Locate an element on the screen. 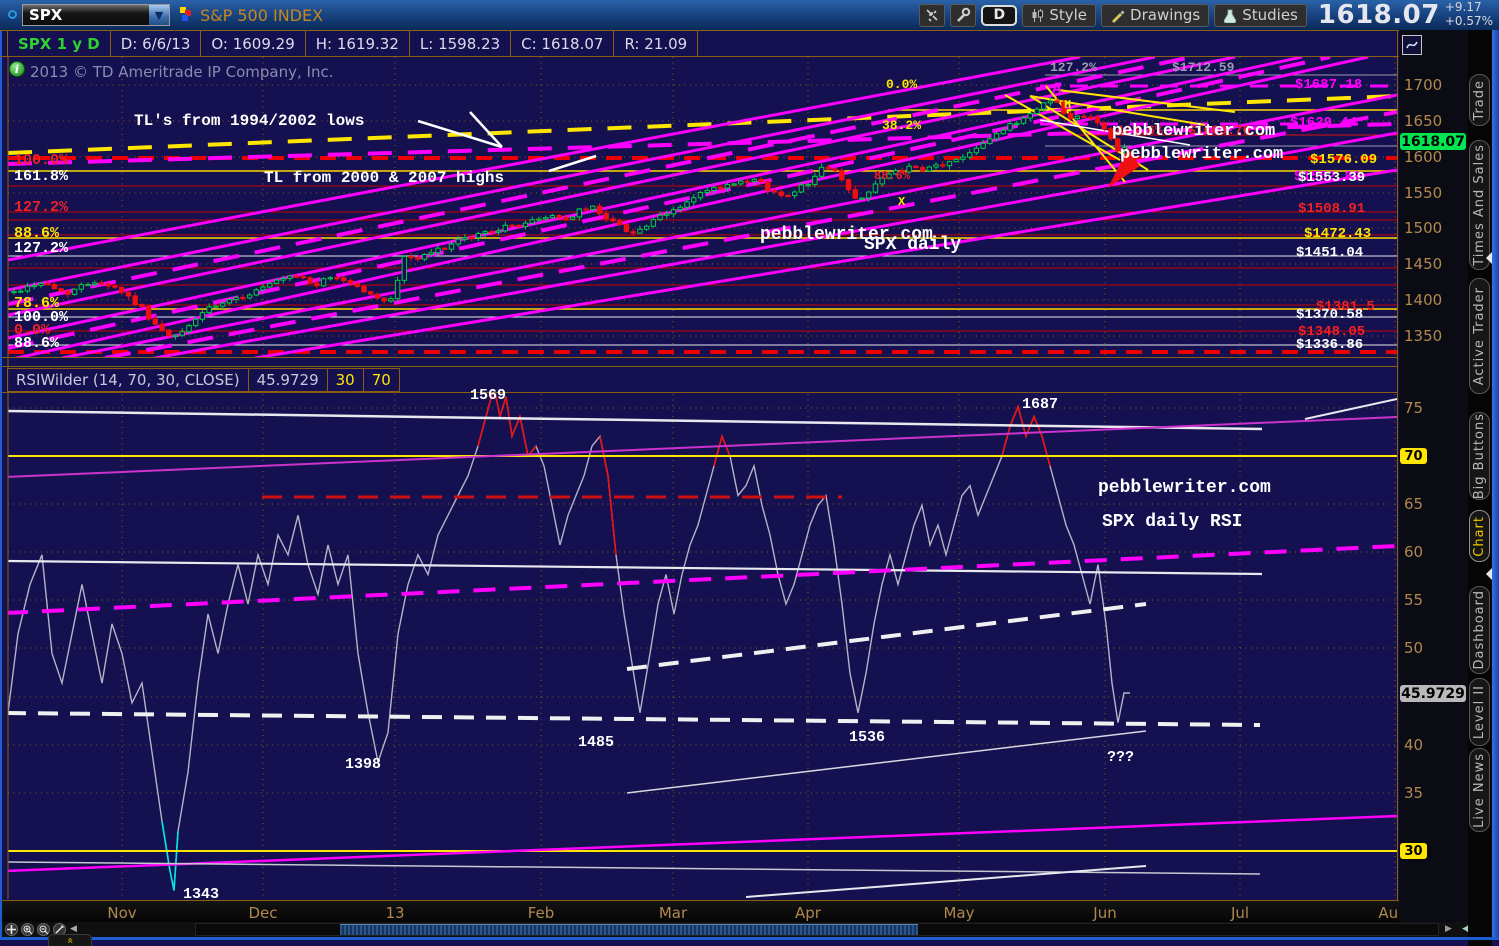 The width and height of the screenshot is (1499, 946). expand-panel-tab: « is located at coordinates (70, 940).